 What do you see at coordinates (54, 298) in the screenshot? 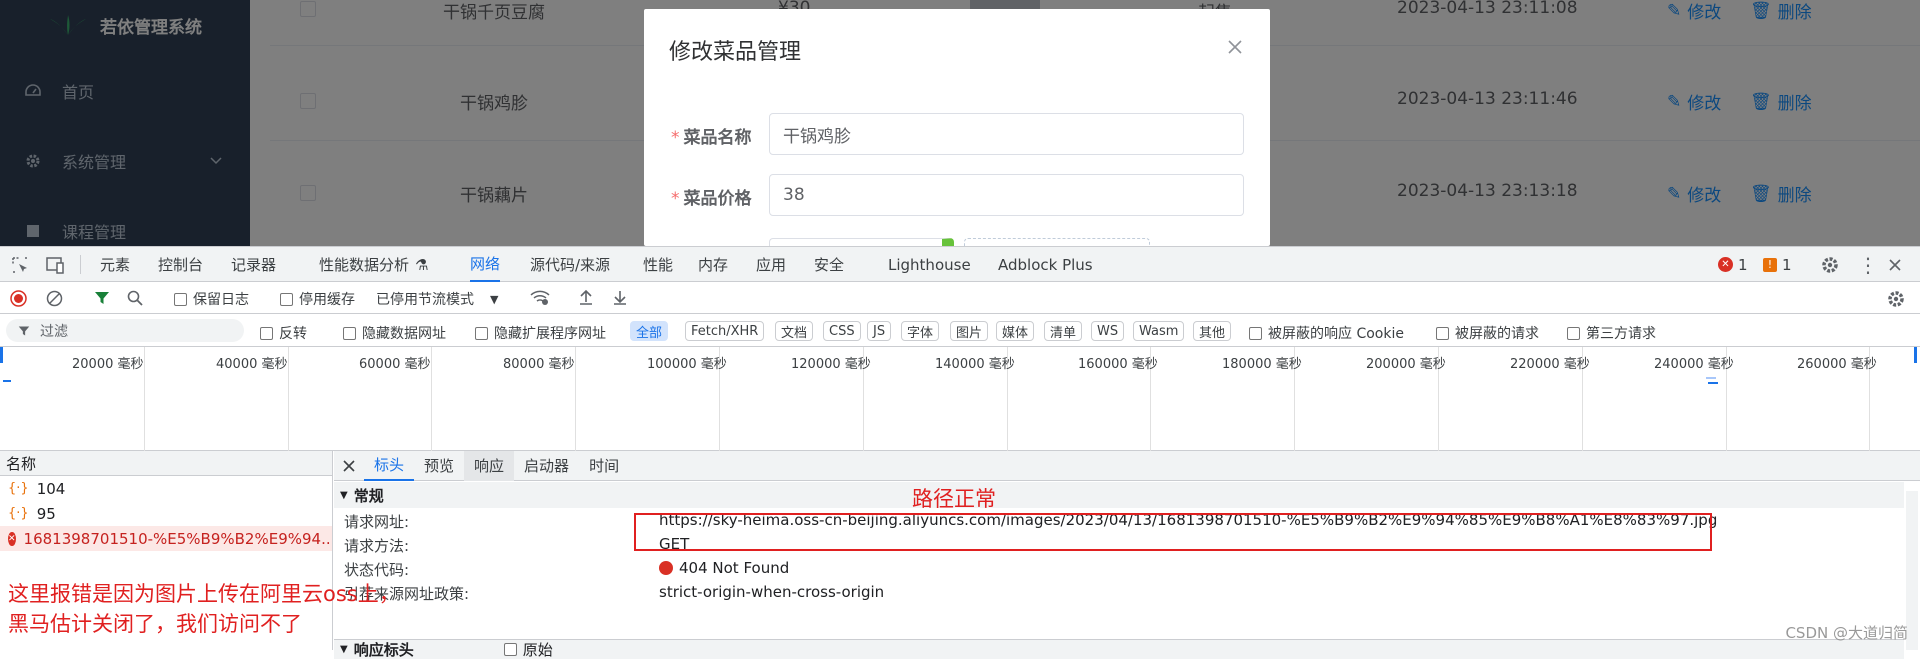
I see `clear-icon` at bounding box center [54, 298].